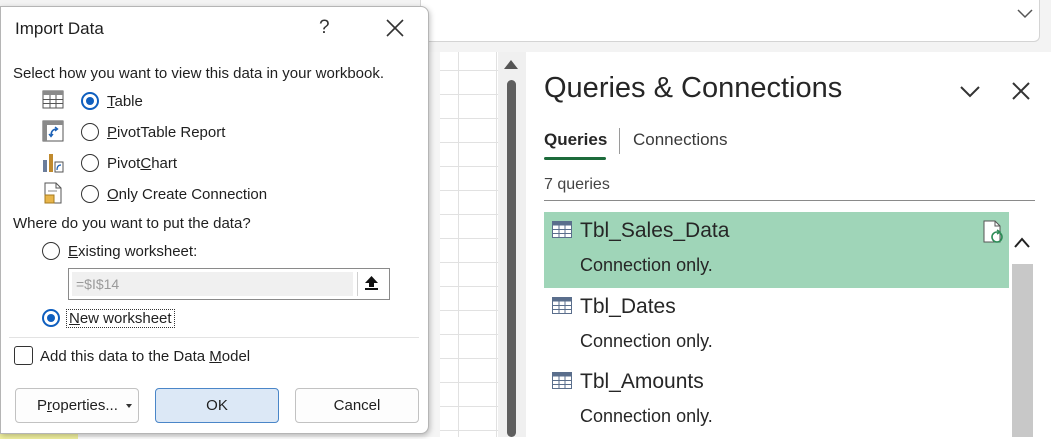 Image resolution: width=1051 pixels, height=439 pixels. I want to click on tab-connections: Connections, so click(680, 140).